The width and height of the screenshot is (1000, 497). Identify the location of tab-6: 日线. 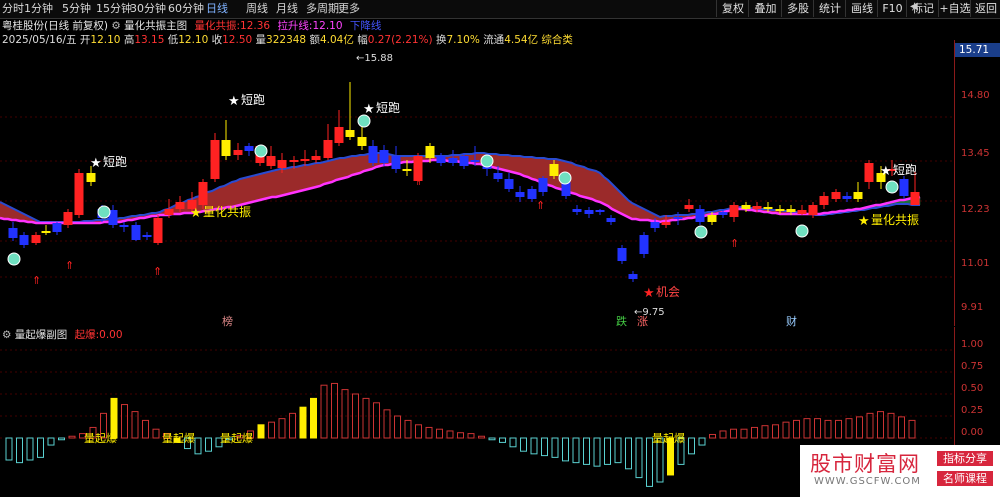
(217, 9).